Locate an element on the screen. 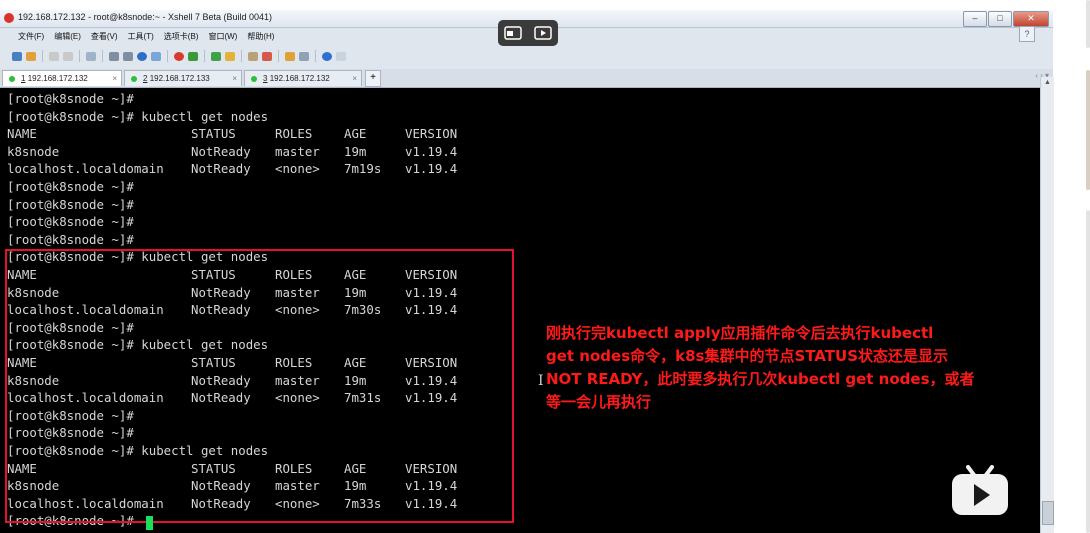  fullscreen-icon is located at coordinates (216, 56).